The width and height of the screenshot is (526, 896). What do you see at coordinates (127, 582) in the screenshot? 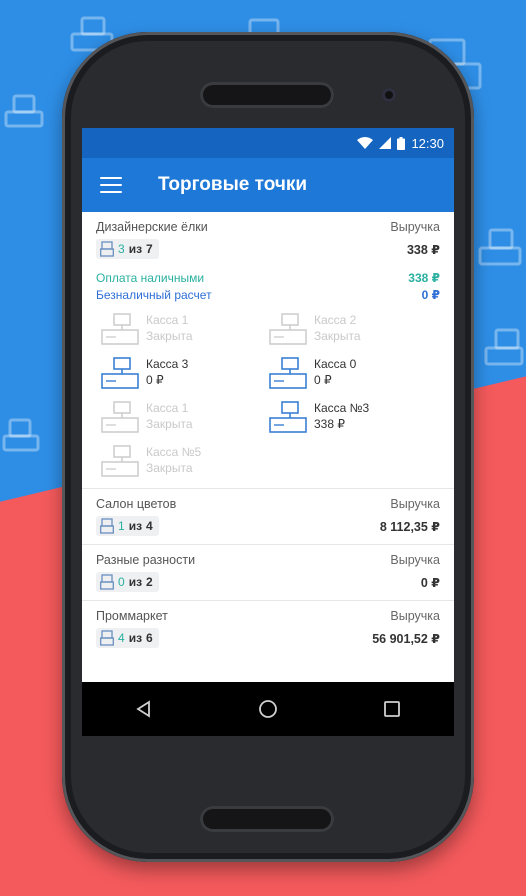
I see `open-registers-badge: 0 из 2` at bounding box center [127, 582].